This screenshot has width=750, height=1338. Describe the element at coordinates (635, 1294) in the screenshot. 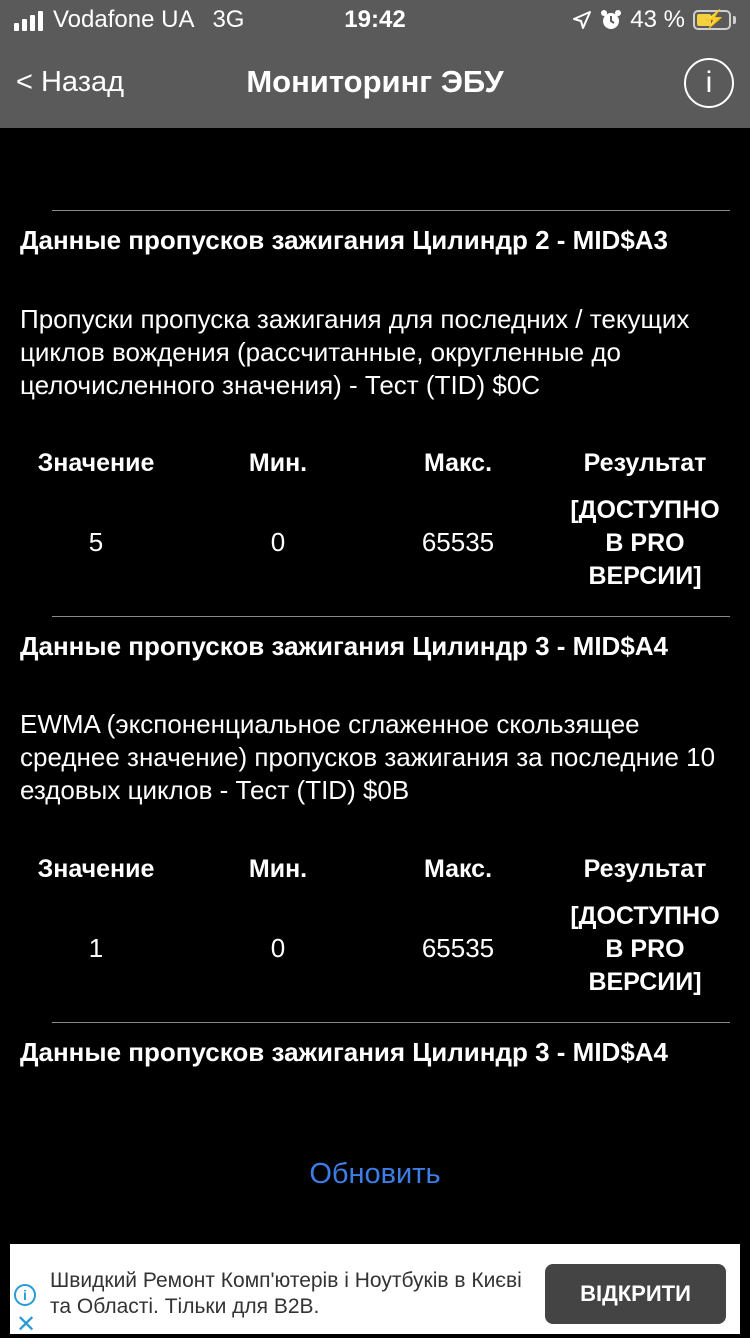

I see `ad-open-button: ВІДКРИТИ` at that location.